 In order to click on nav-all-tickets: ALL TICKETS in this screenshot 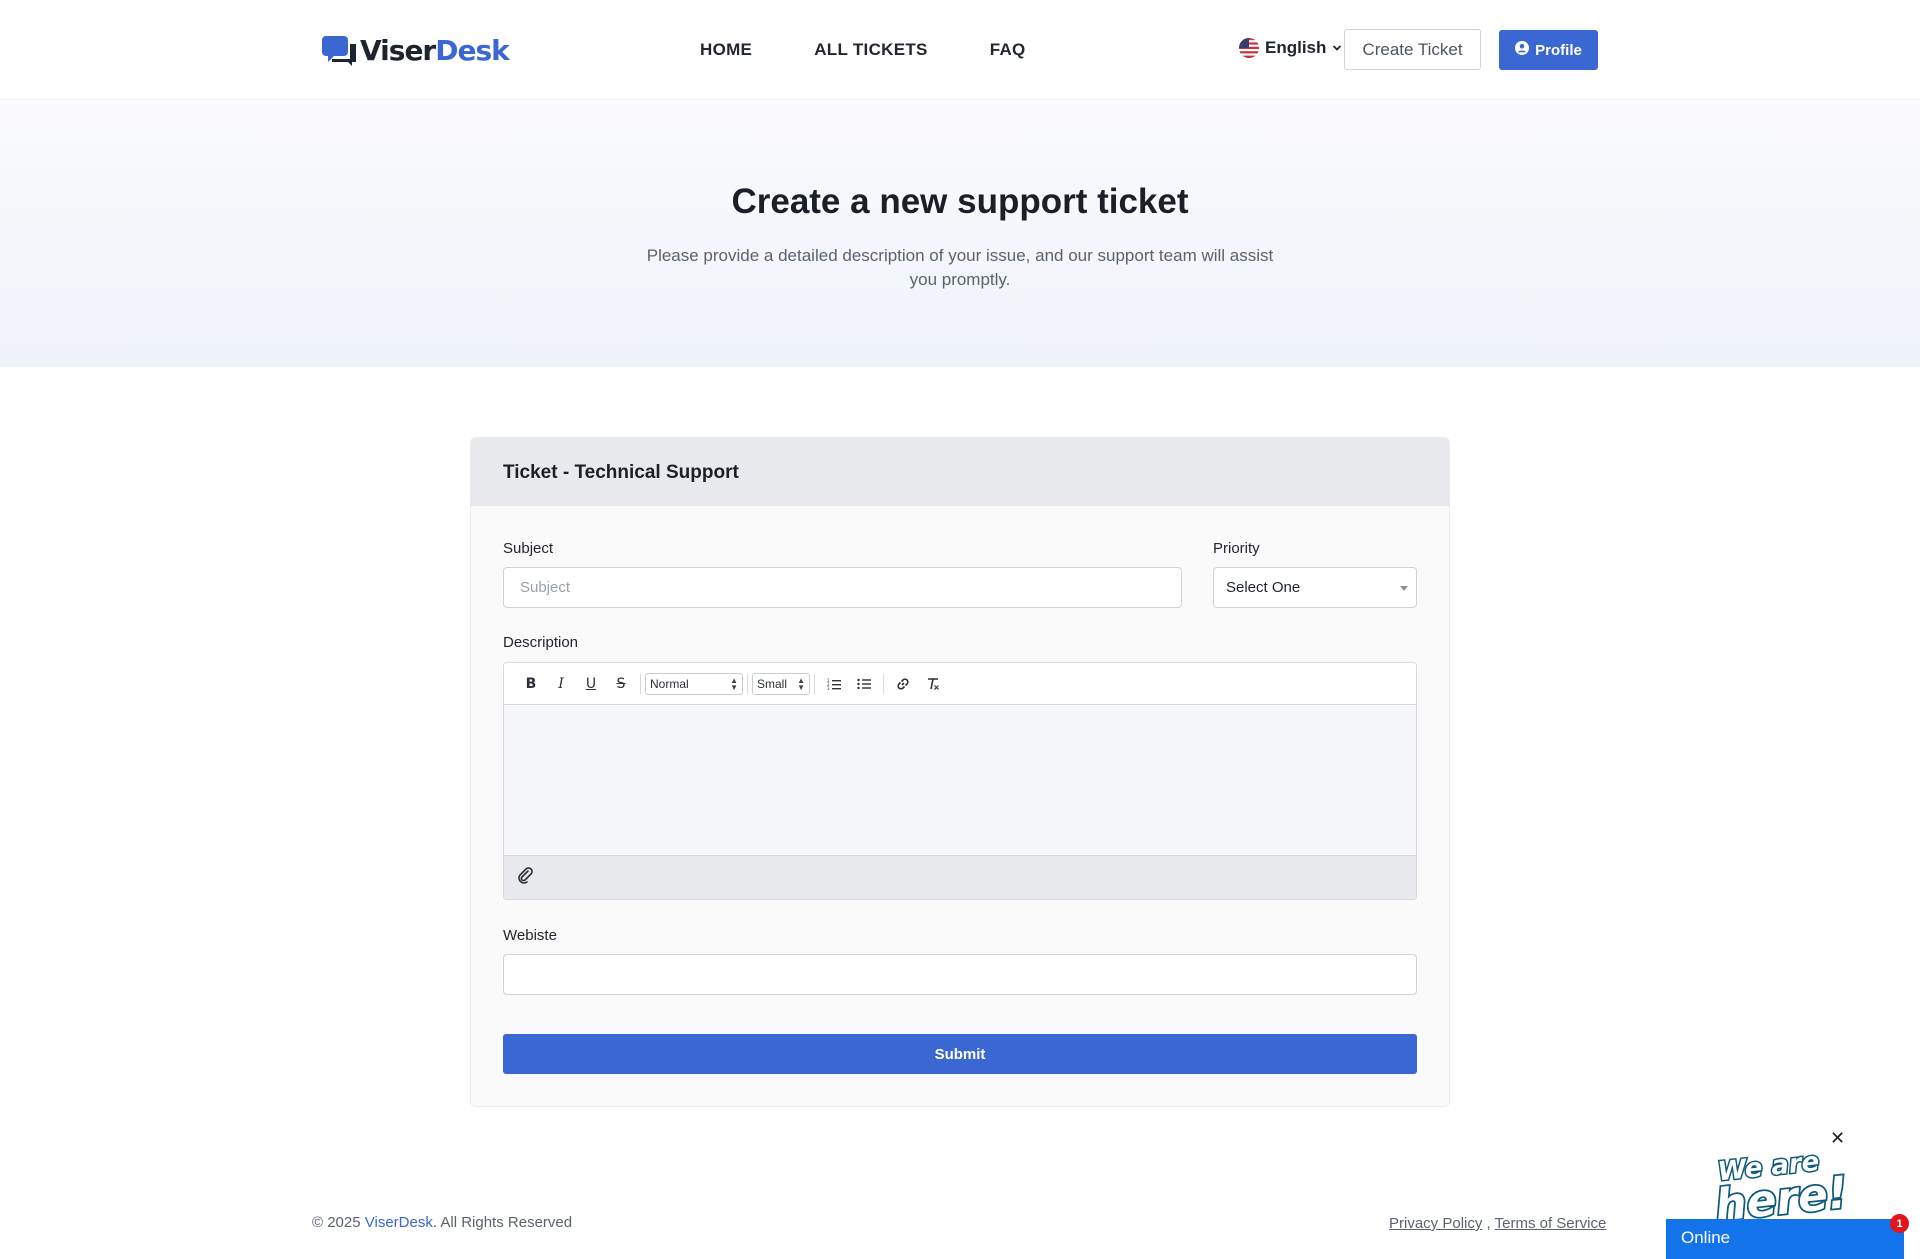, I will do `click(871, 50)`.